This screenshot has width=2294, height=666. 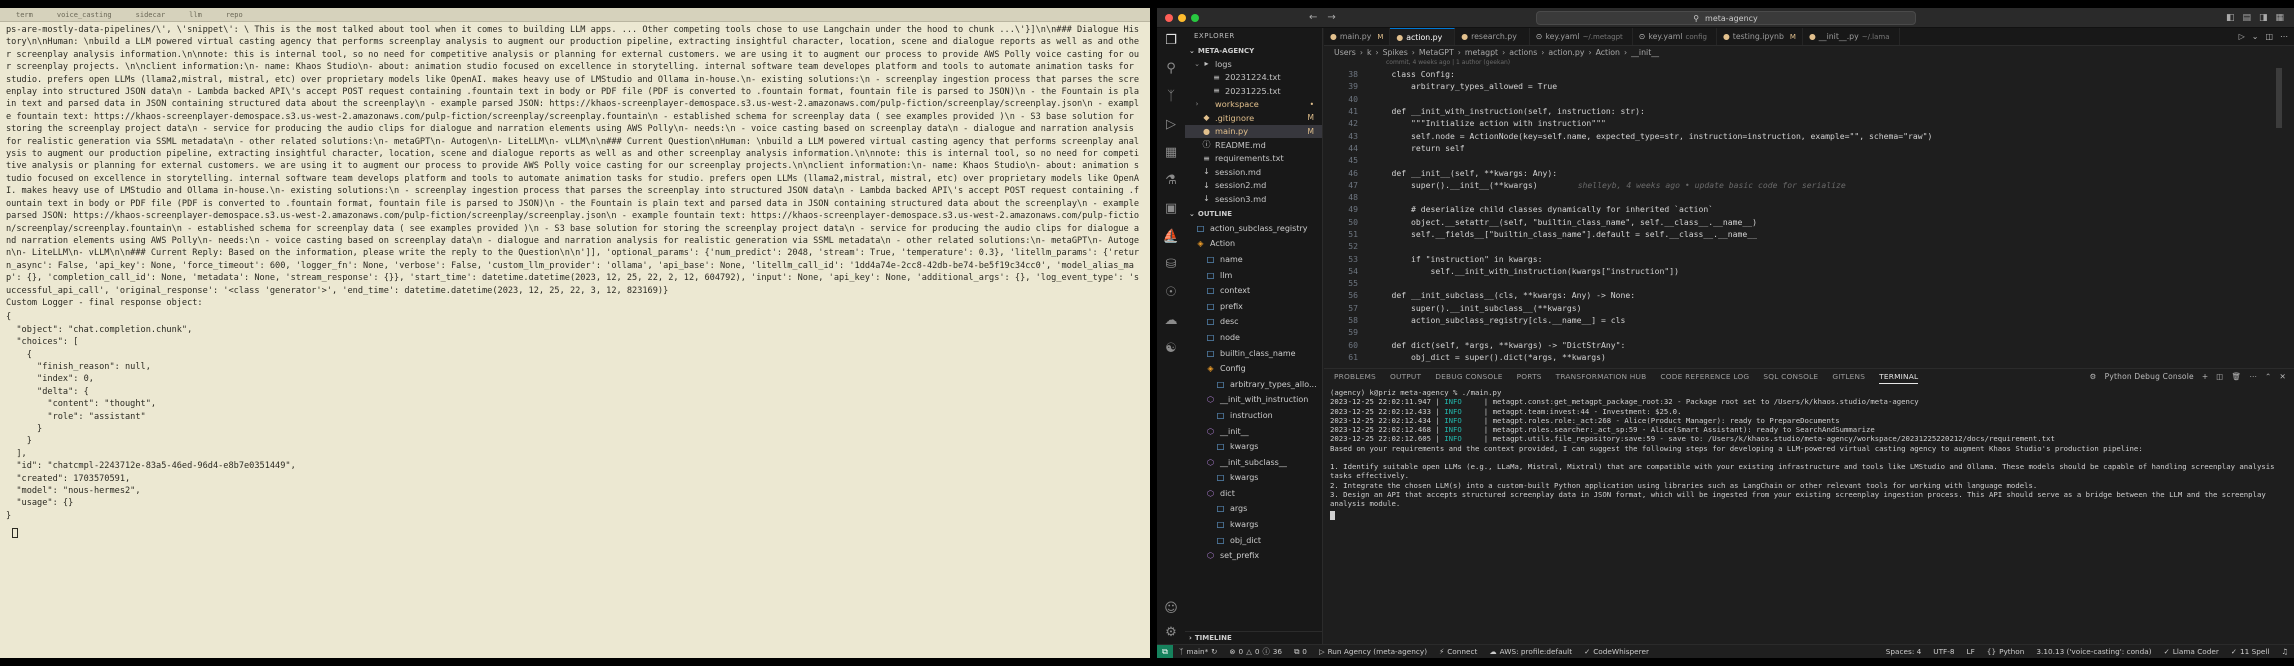 What do you see at coordinates (1436, 52) in the screenshot?
I see `breadcrumb-item: MetaGPT` at bounding box center [1436, 52].